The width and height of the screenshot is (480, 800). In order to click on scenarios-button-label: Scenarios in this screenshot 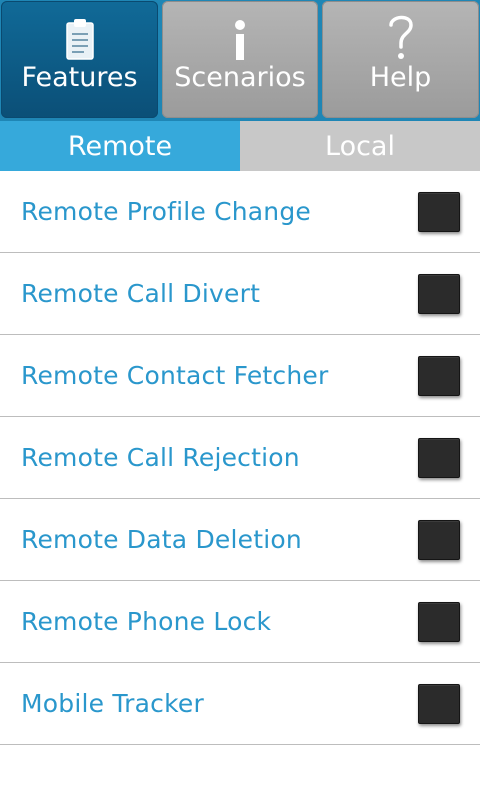, I will do `click(240, 77)`.